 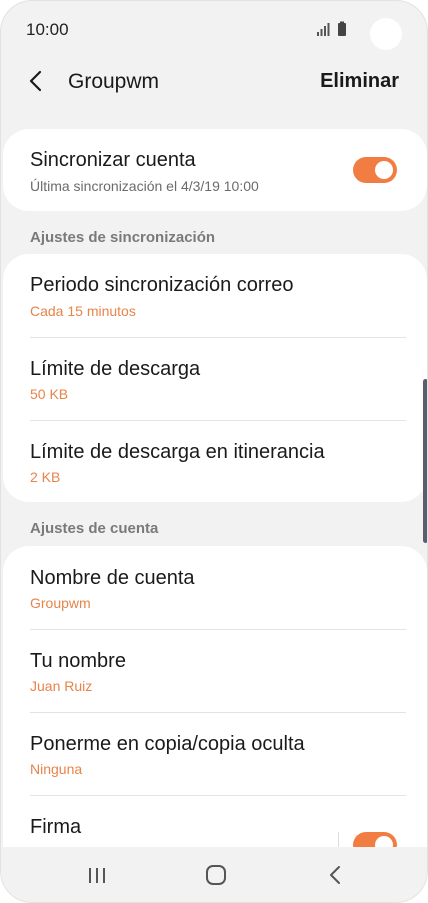 What do you see at coordinates (425, 461) in the screenshot?
I see `scrollbar` at bounding box center [425, 461].